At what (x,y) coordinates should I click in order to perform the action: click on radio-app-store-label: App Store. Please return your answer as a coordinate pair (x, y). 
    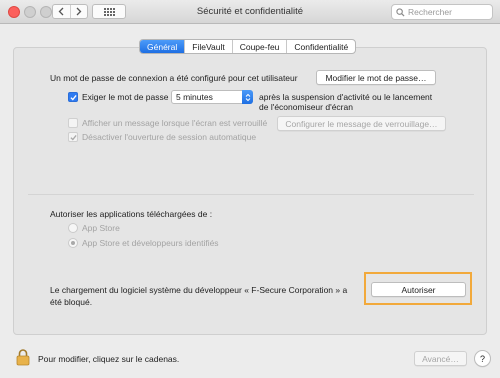
    Looking at the image, I should click on (101, 228).